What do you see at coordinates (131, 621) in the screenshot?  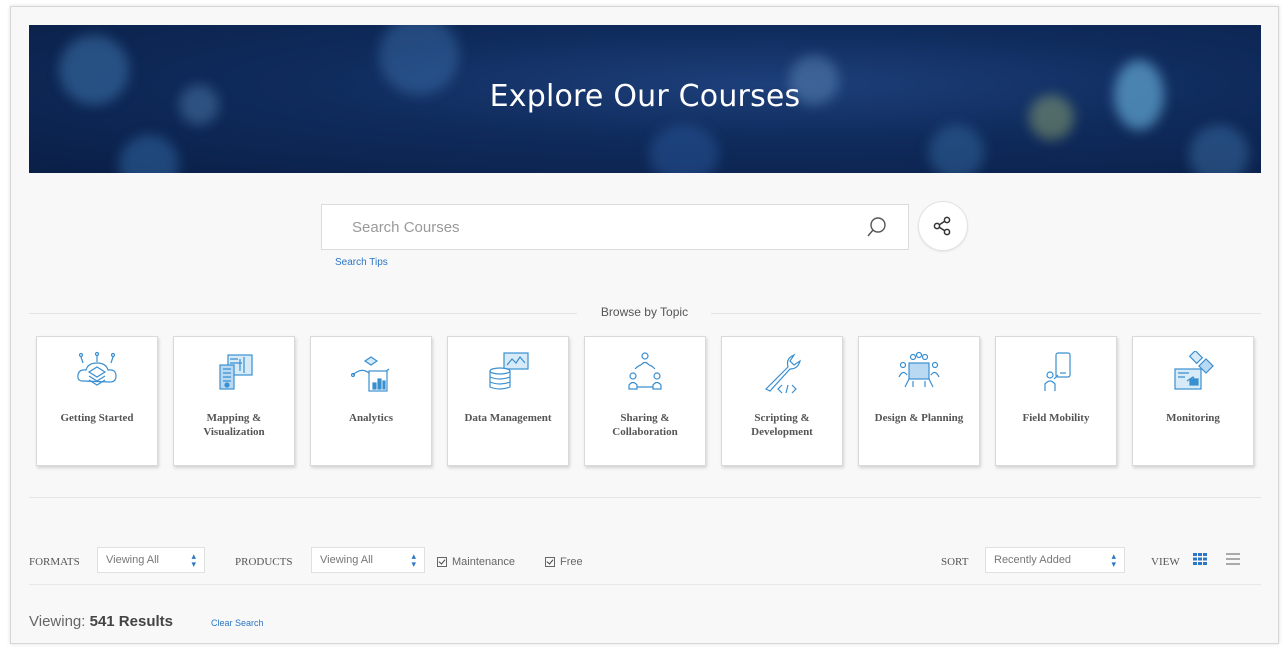 I see `results-count: 541 Results` at bounding box center [131, 621].